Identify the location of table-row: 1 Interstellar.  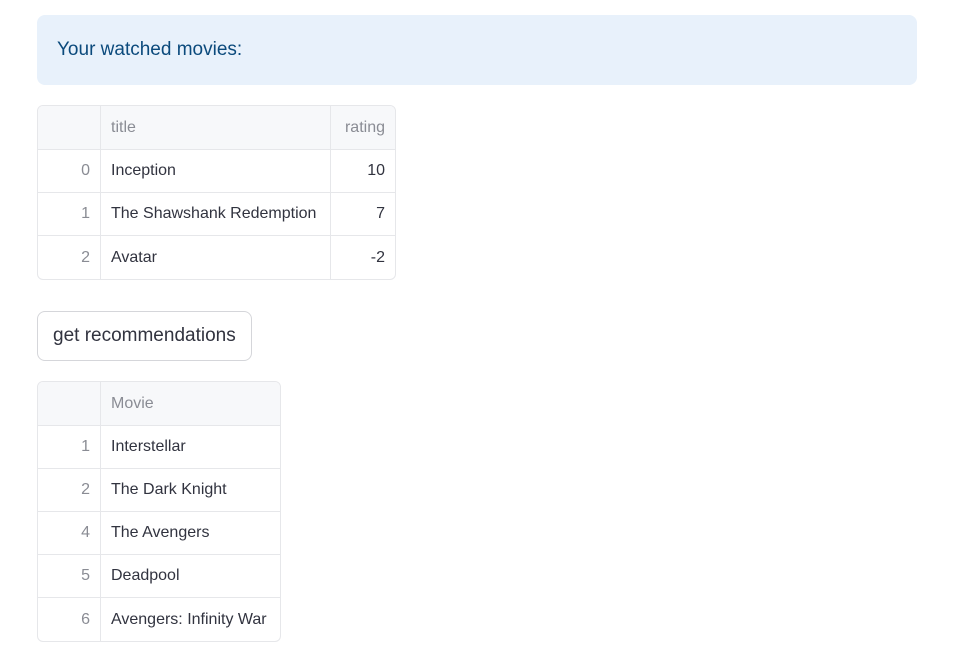
(159, 447).